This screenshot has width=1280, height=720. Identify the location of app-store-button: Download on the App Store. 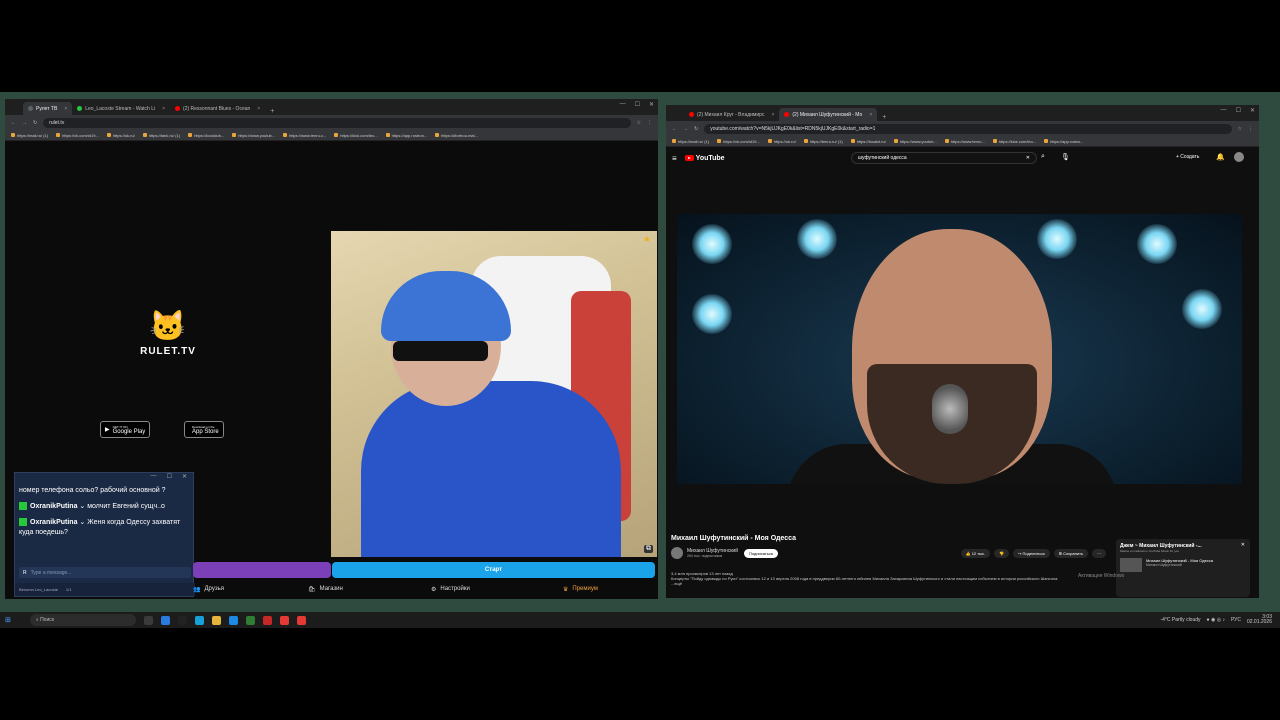
(204, 429).